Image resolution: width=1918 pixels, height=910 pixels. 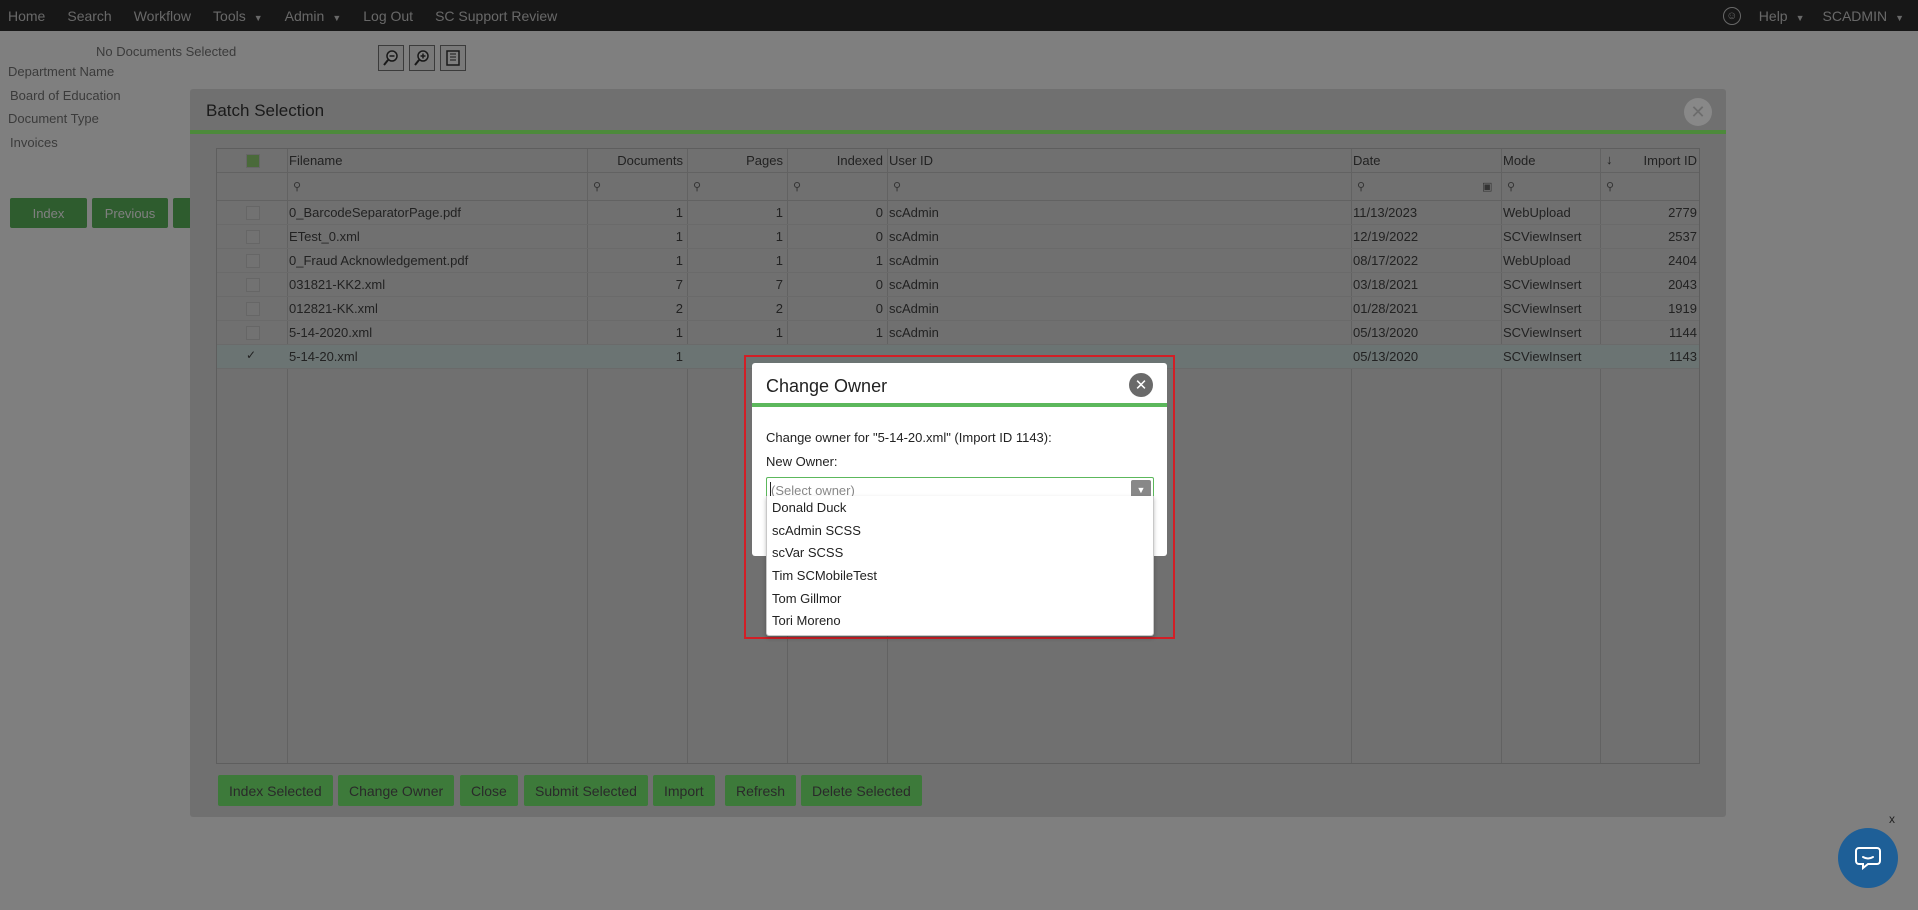 I want to click on cell-import-id: 1919, so click(x=1682, y=308).